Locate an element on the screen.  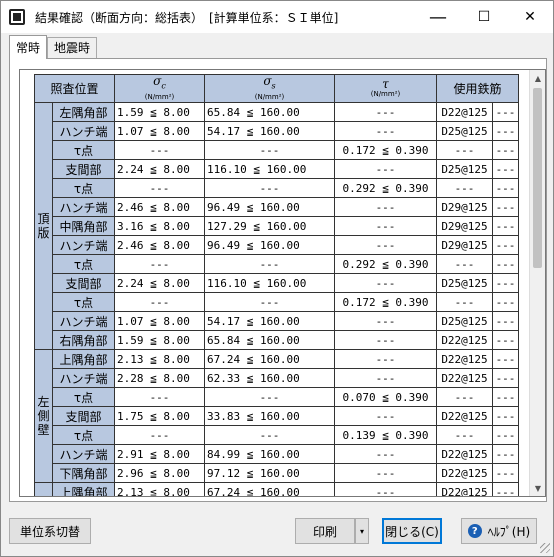
table-row: τ点 --- --- 0.070 ≦ 0.390 --- --- is located at coordinates (277, 397).